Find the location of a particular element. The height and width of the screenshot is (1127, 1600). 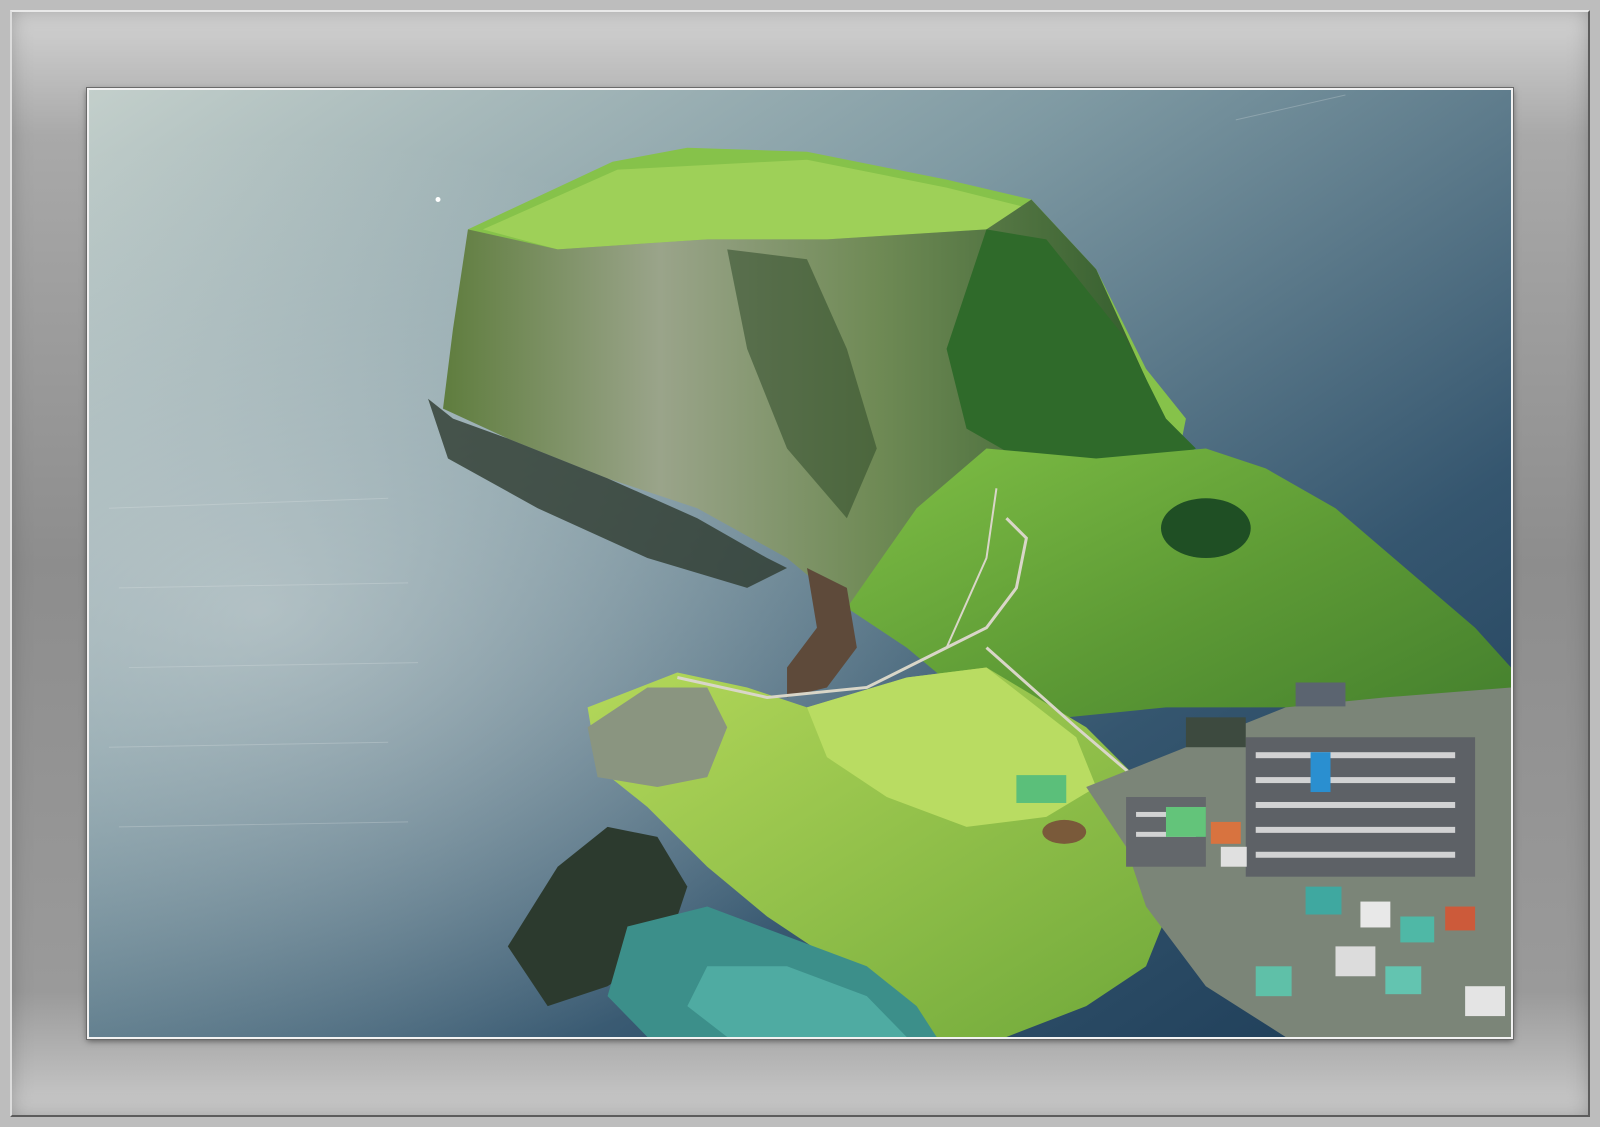

round-structure is located at coordinates (1064, 831).